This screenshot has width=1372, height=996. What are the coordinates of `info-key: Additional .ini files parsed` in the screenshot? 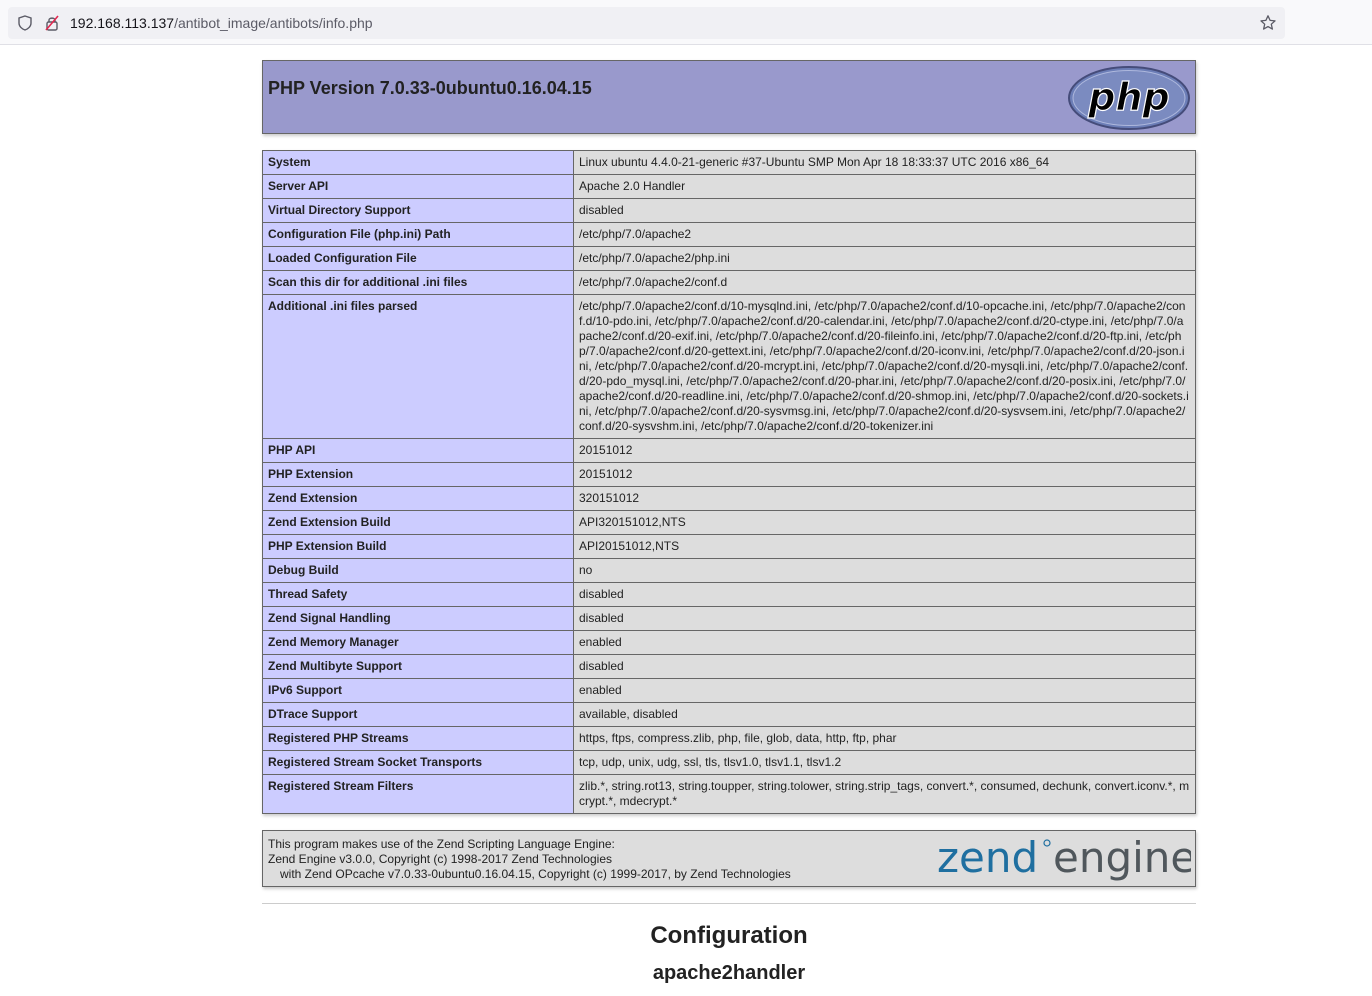 It's located at (418, 366).